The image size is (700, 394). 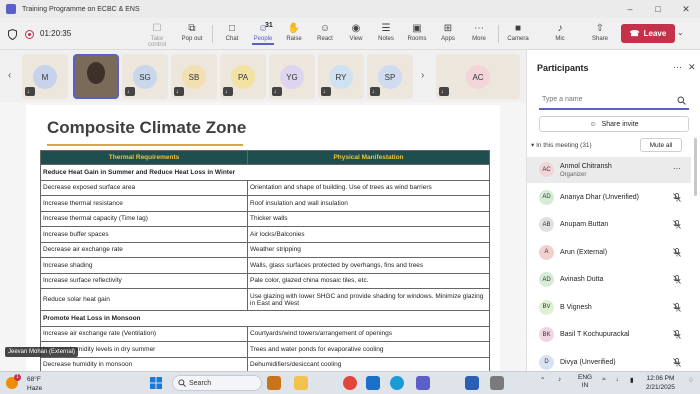 What do you see at coordinates (157, 34) in the screenshot?
I see `take-control-button: ☐ Take control` at bounding box center [157, 34].